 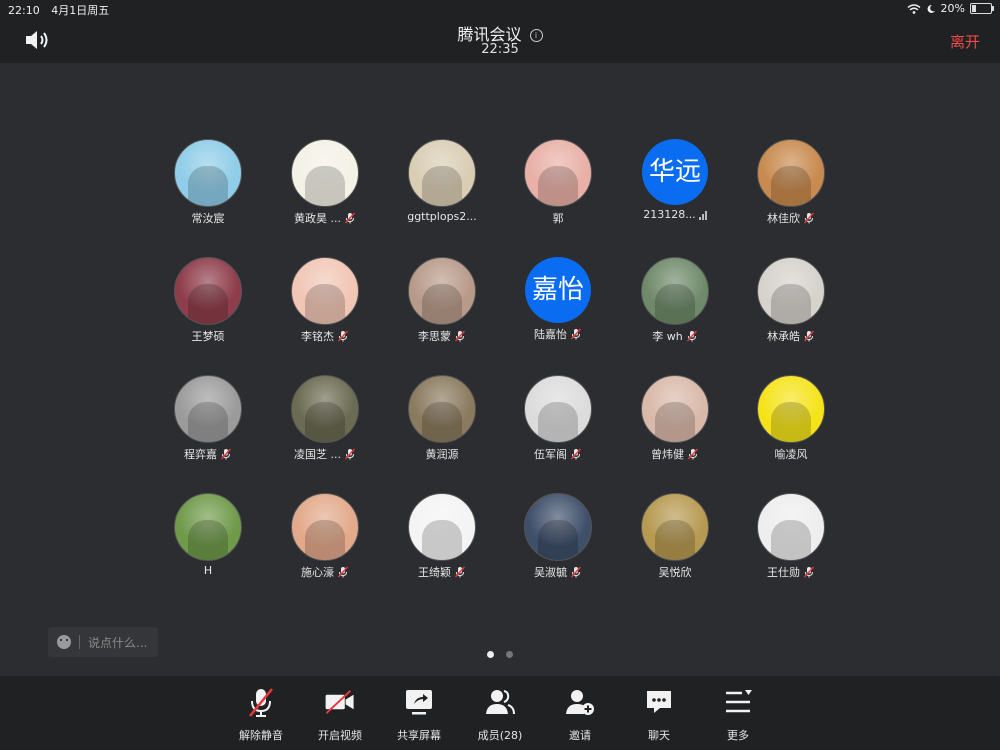 What do you see at coordinates (659, 714) in the screenshot?
I see `chat-button: 聊天` at bounding box center [659, 714].